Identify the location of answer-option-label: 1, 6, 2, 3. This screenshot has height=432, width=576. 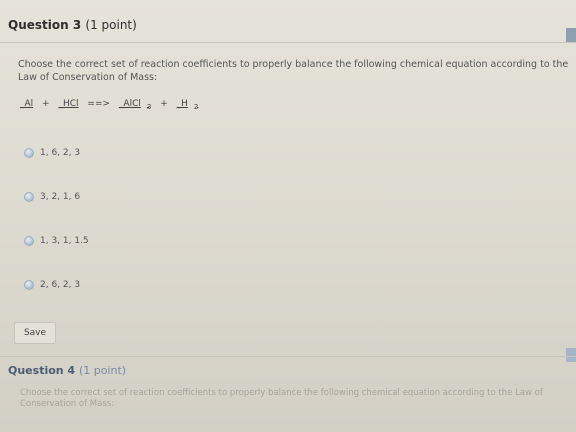
(60, 153).